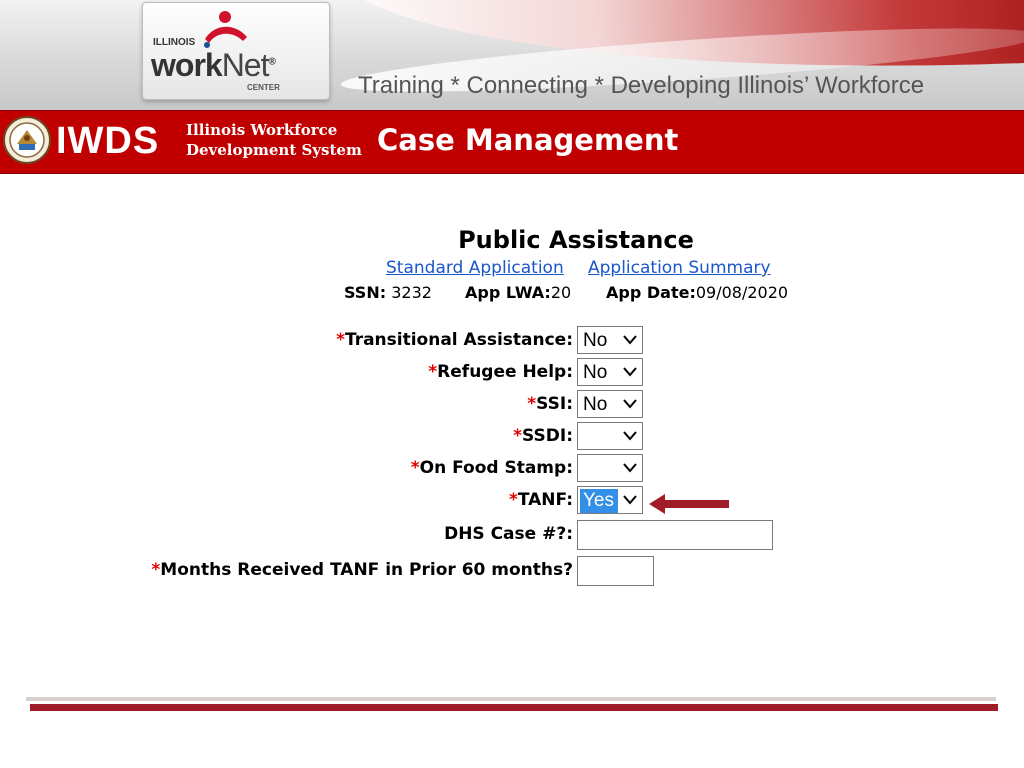  What do you see at coordinates (475, 268) in the screenshot?
I see `standard-application-link: Standard Application` at bounding box center [475, 268].